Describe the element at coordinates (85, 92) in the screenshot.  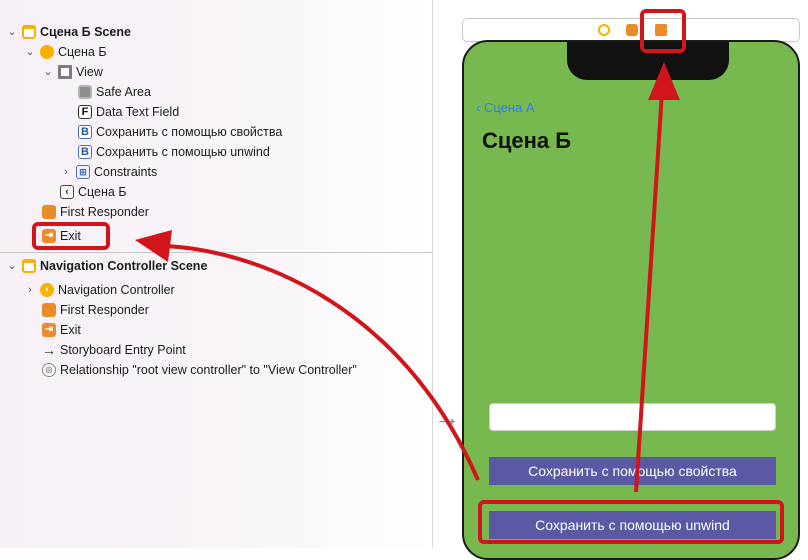
I see `safe-area-icon` at that location.